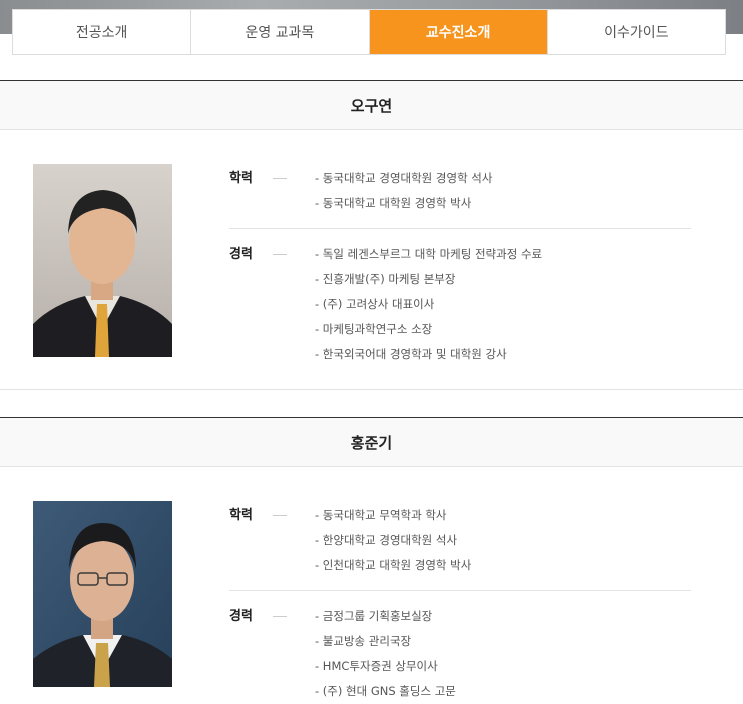  I want to click on career-item: - (주) 현대 GNS 홀딩스 고문, so click(385, 691).